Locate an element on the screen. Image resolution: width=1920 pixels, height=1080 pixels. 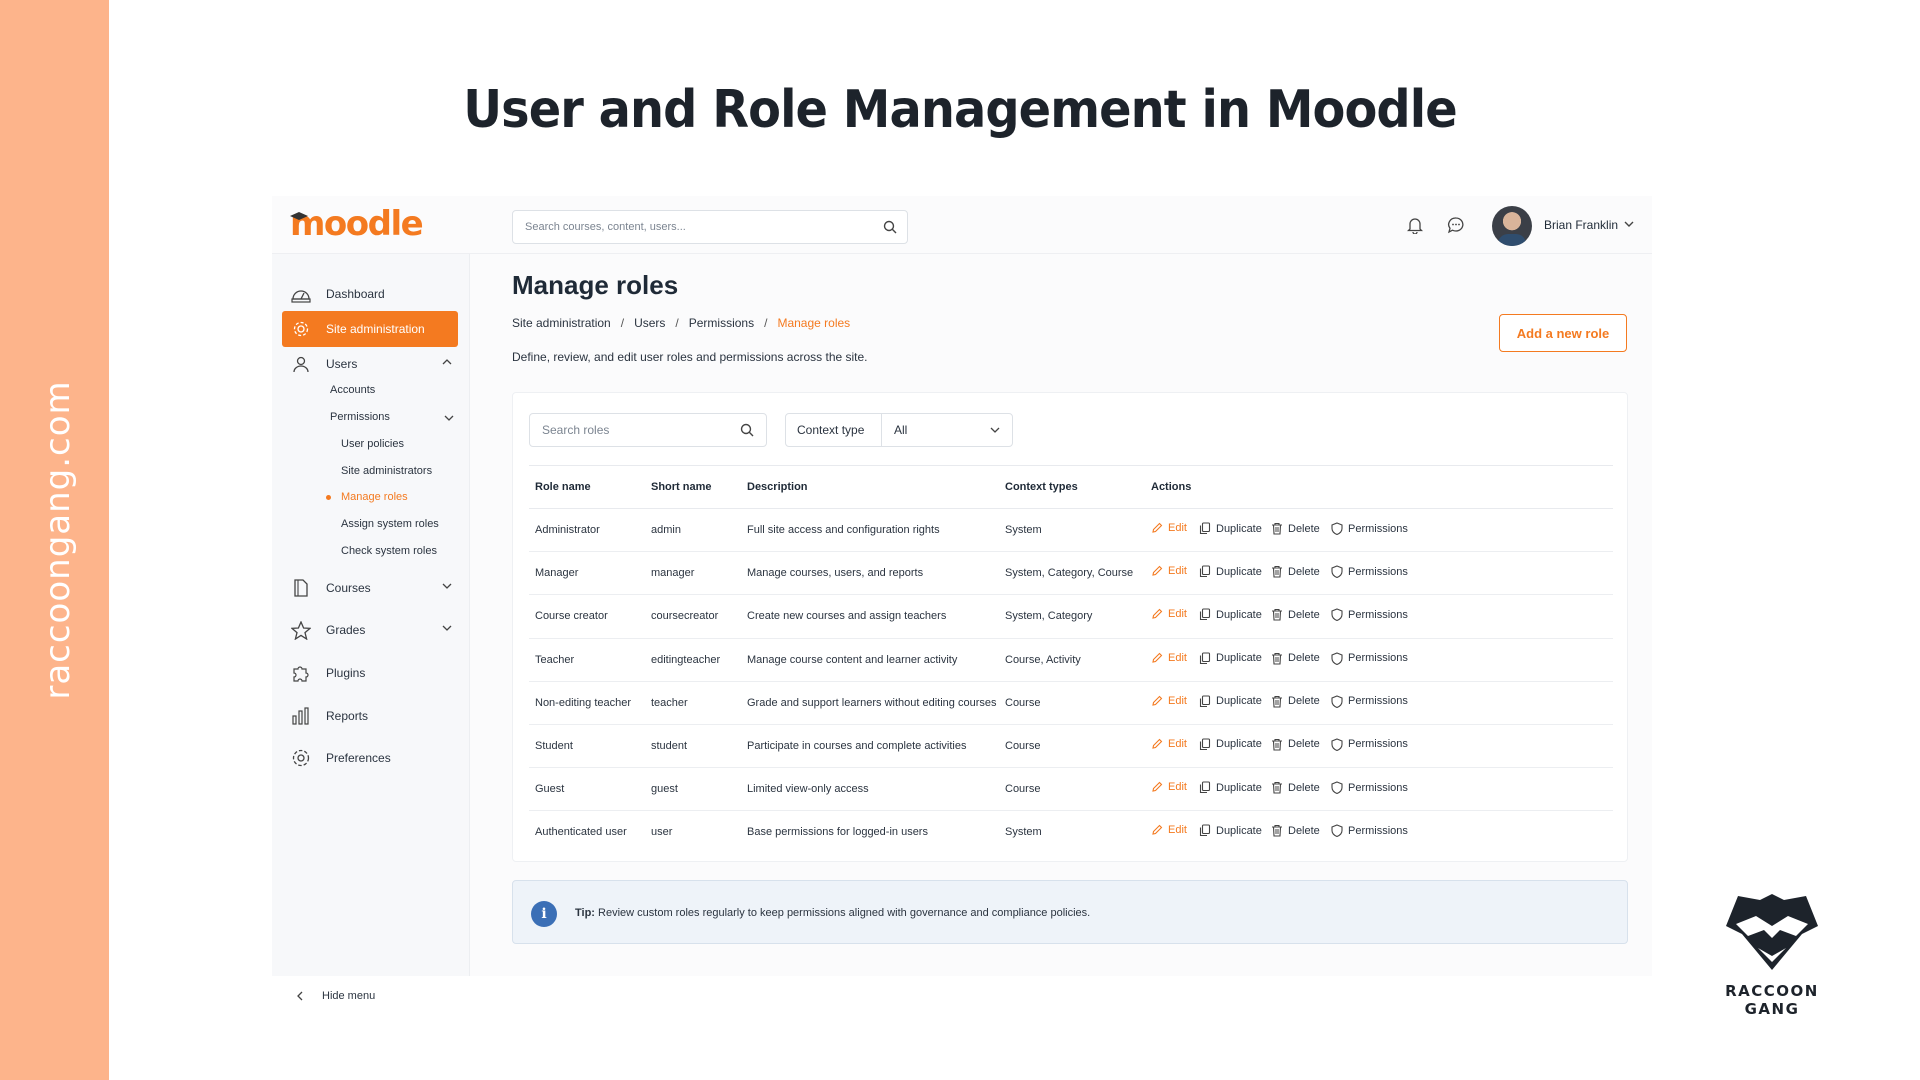
headline: User and Role Management in Moodle is located at coordinates (960, 110).